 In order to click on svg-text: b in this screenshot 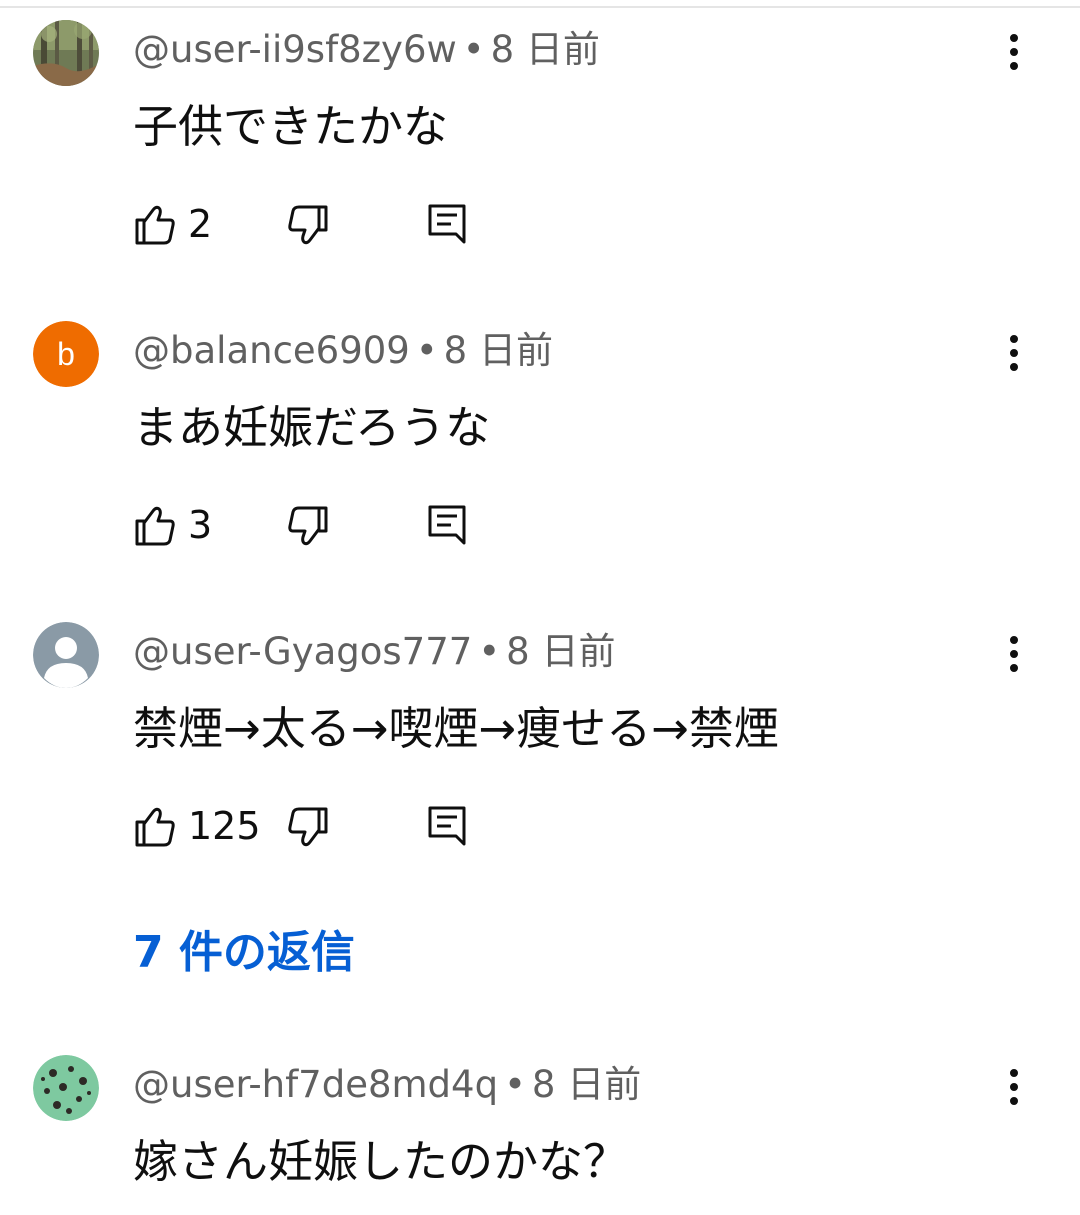, I will do `click(66, 354)`.